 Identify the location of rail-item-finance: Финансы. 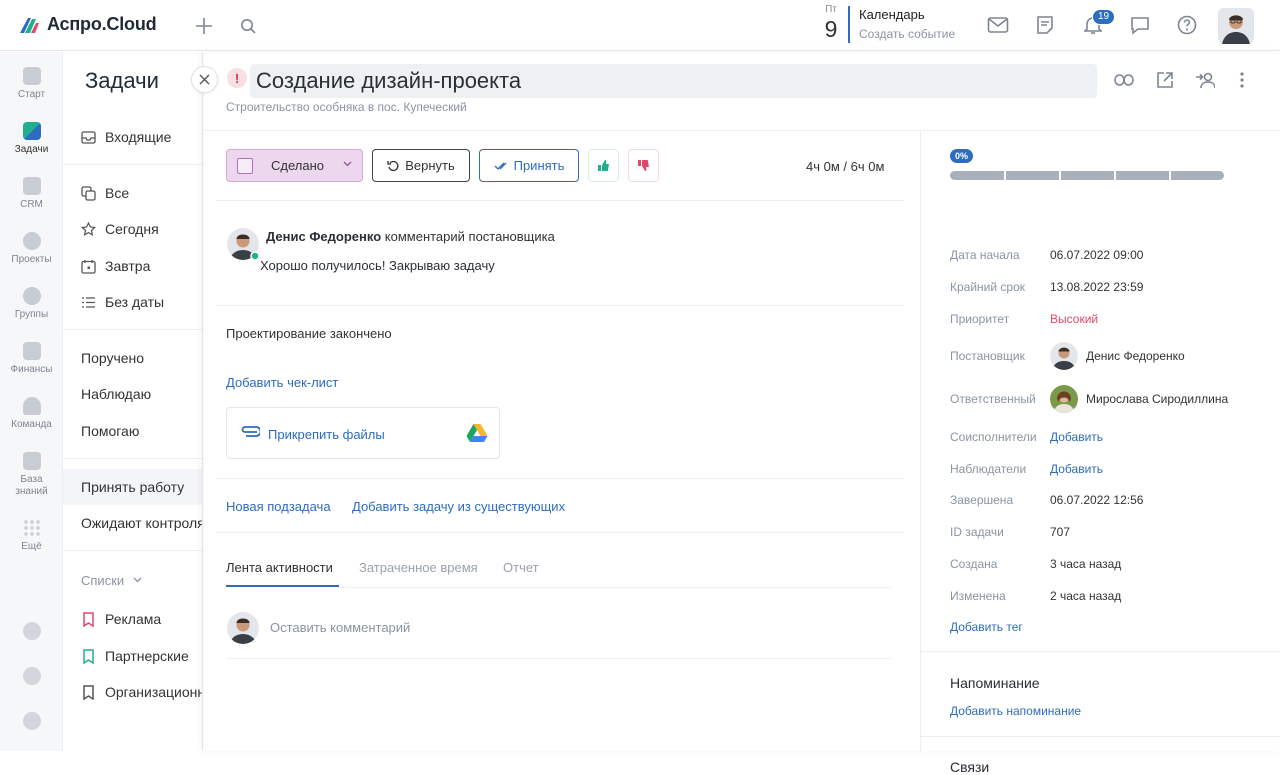
(31, 359).